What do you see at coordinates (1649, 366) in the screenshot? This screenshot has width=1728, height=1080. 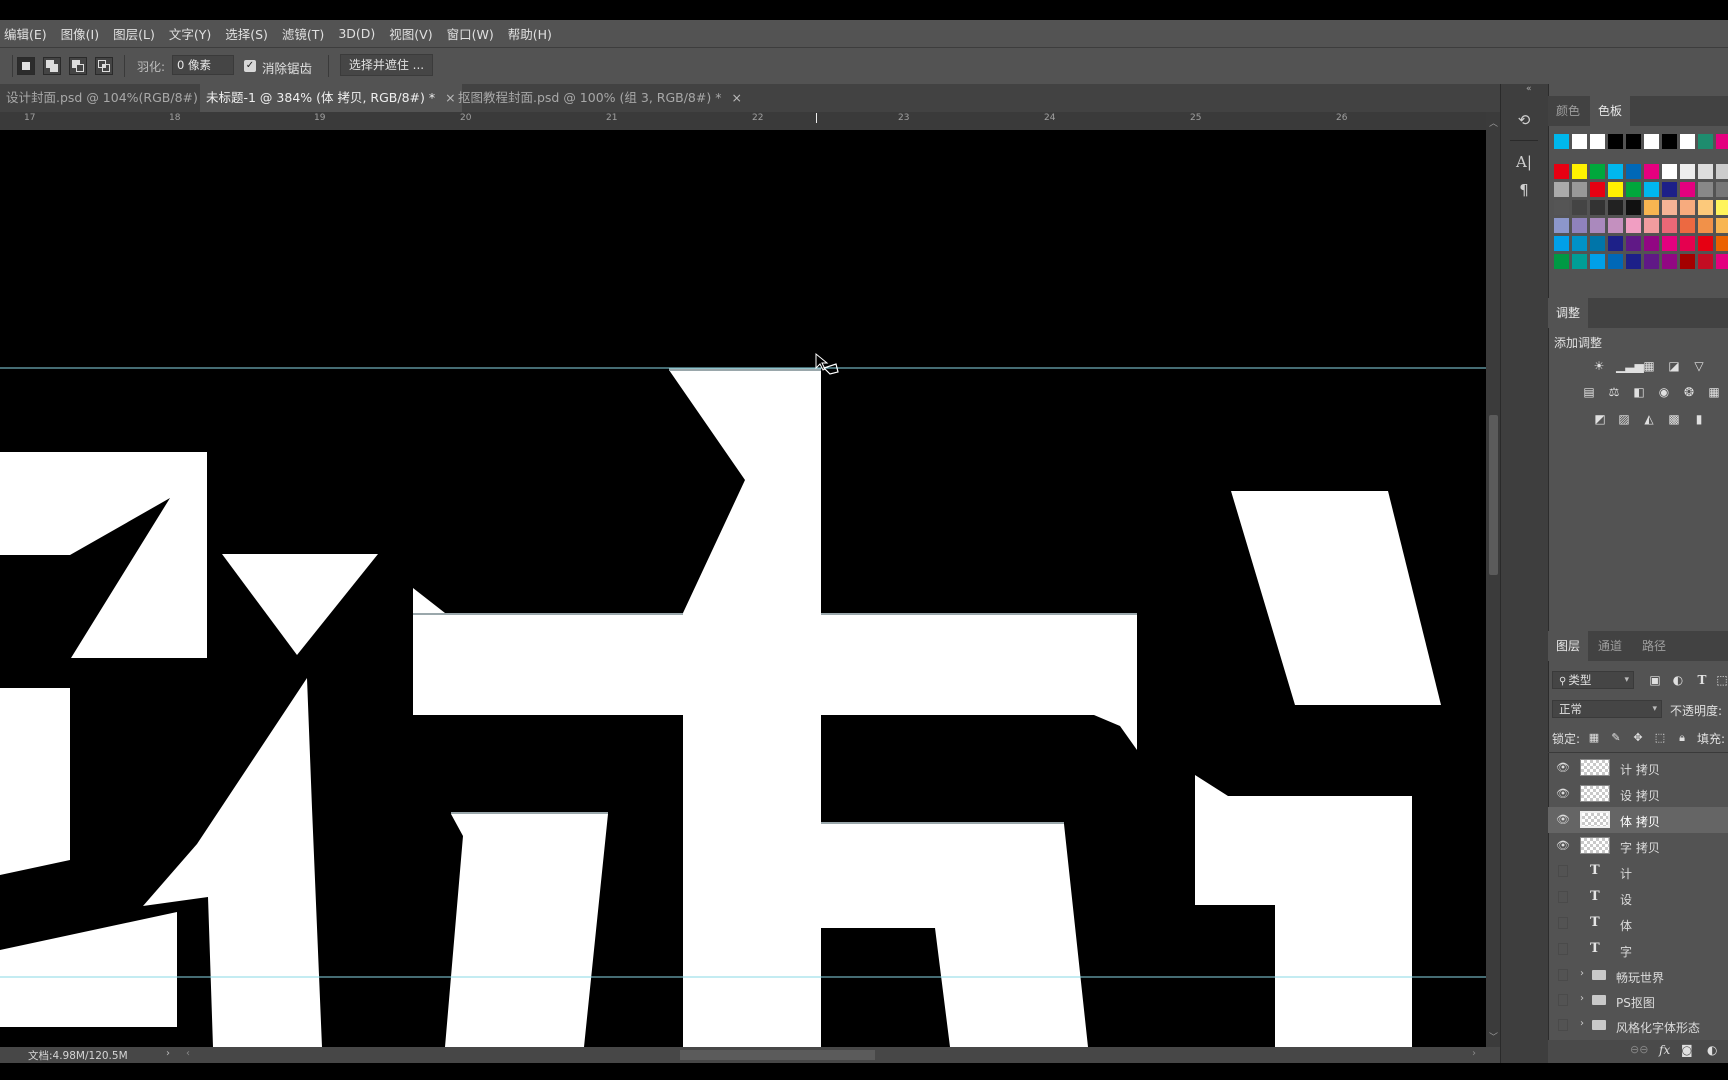 I see `curves-icon: ▦` at bounding box center [1649, 366].